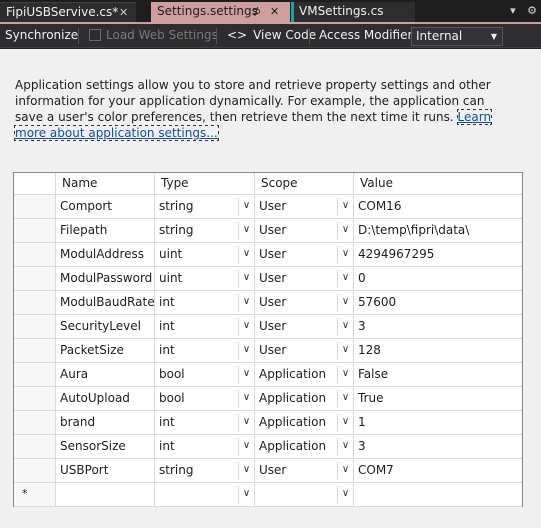  I want to click on value-cell: 57600, so click(438, 303).